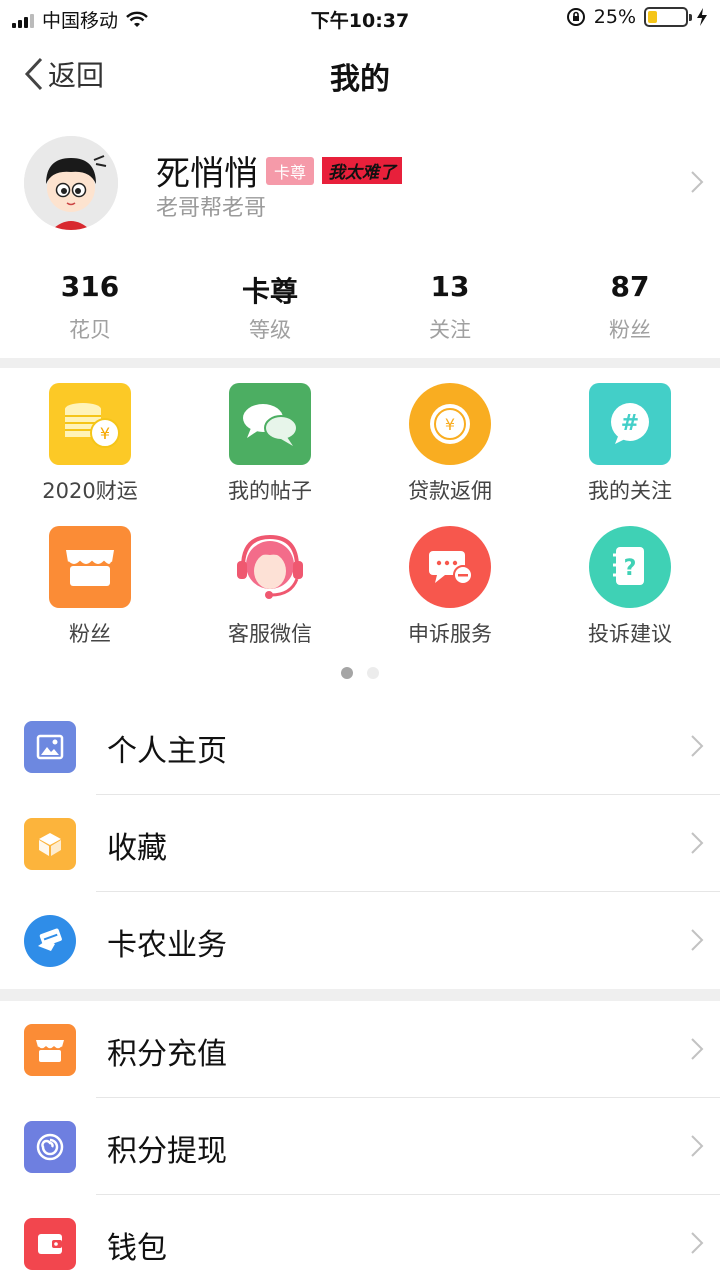 The image size is (720, 1280). Describe the element at coordinates (90, 634) in the screenshot. I see `grid-item-label: 粉丝` at that location.